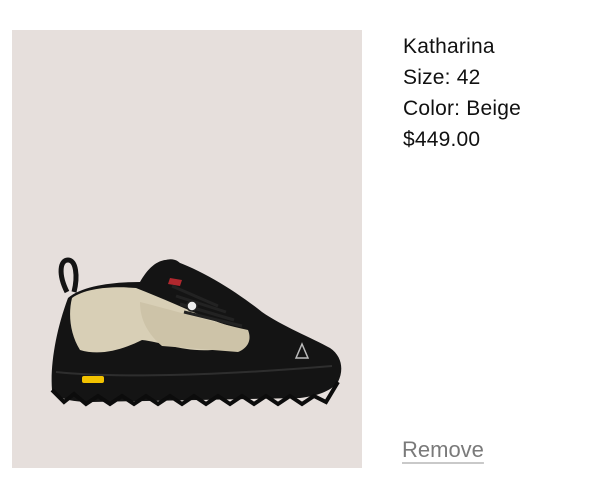 The width and height of the screenshot is (606, 486). I want to click on product-size: Size: 42, so click(442, 77).